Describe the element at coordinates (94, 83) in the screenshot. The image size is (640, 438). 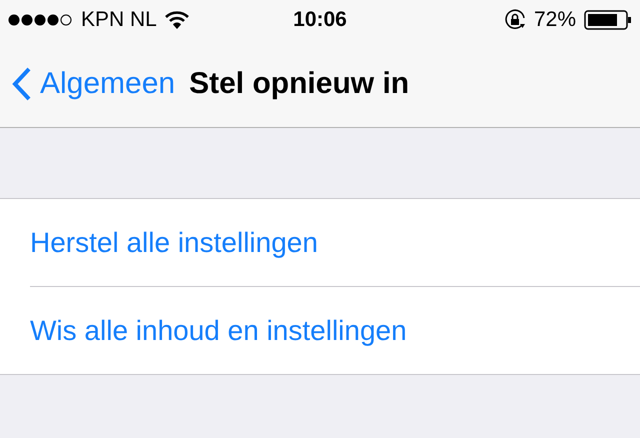
I see `back-button: Algemeen` at that location.